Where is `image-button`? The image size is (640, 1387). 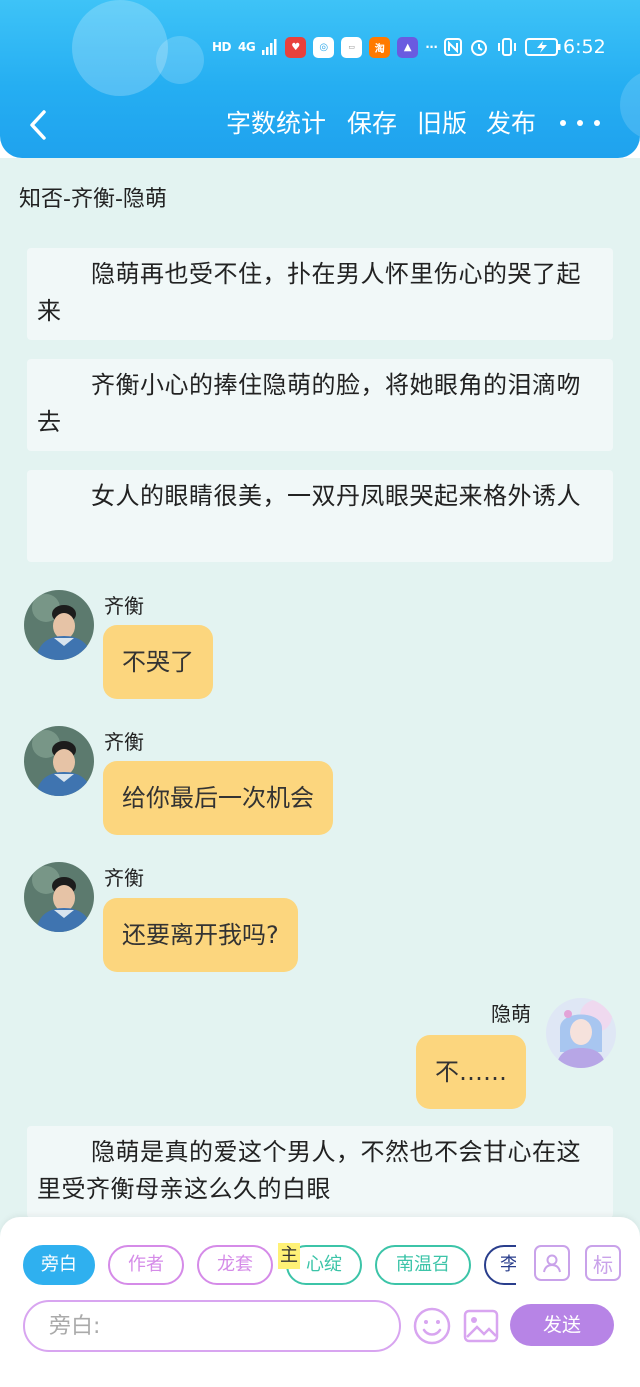
image-button is located at coordinates (481, 1326).